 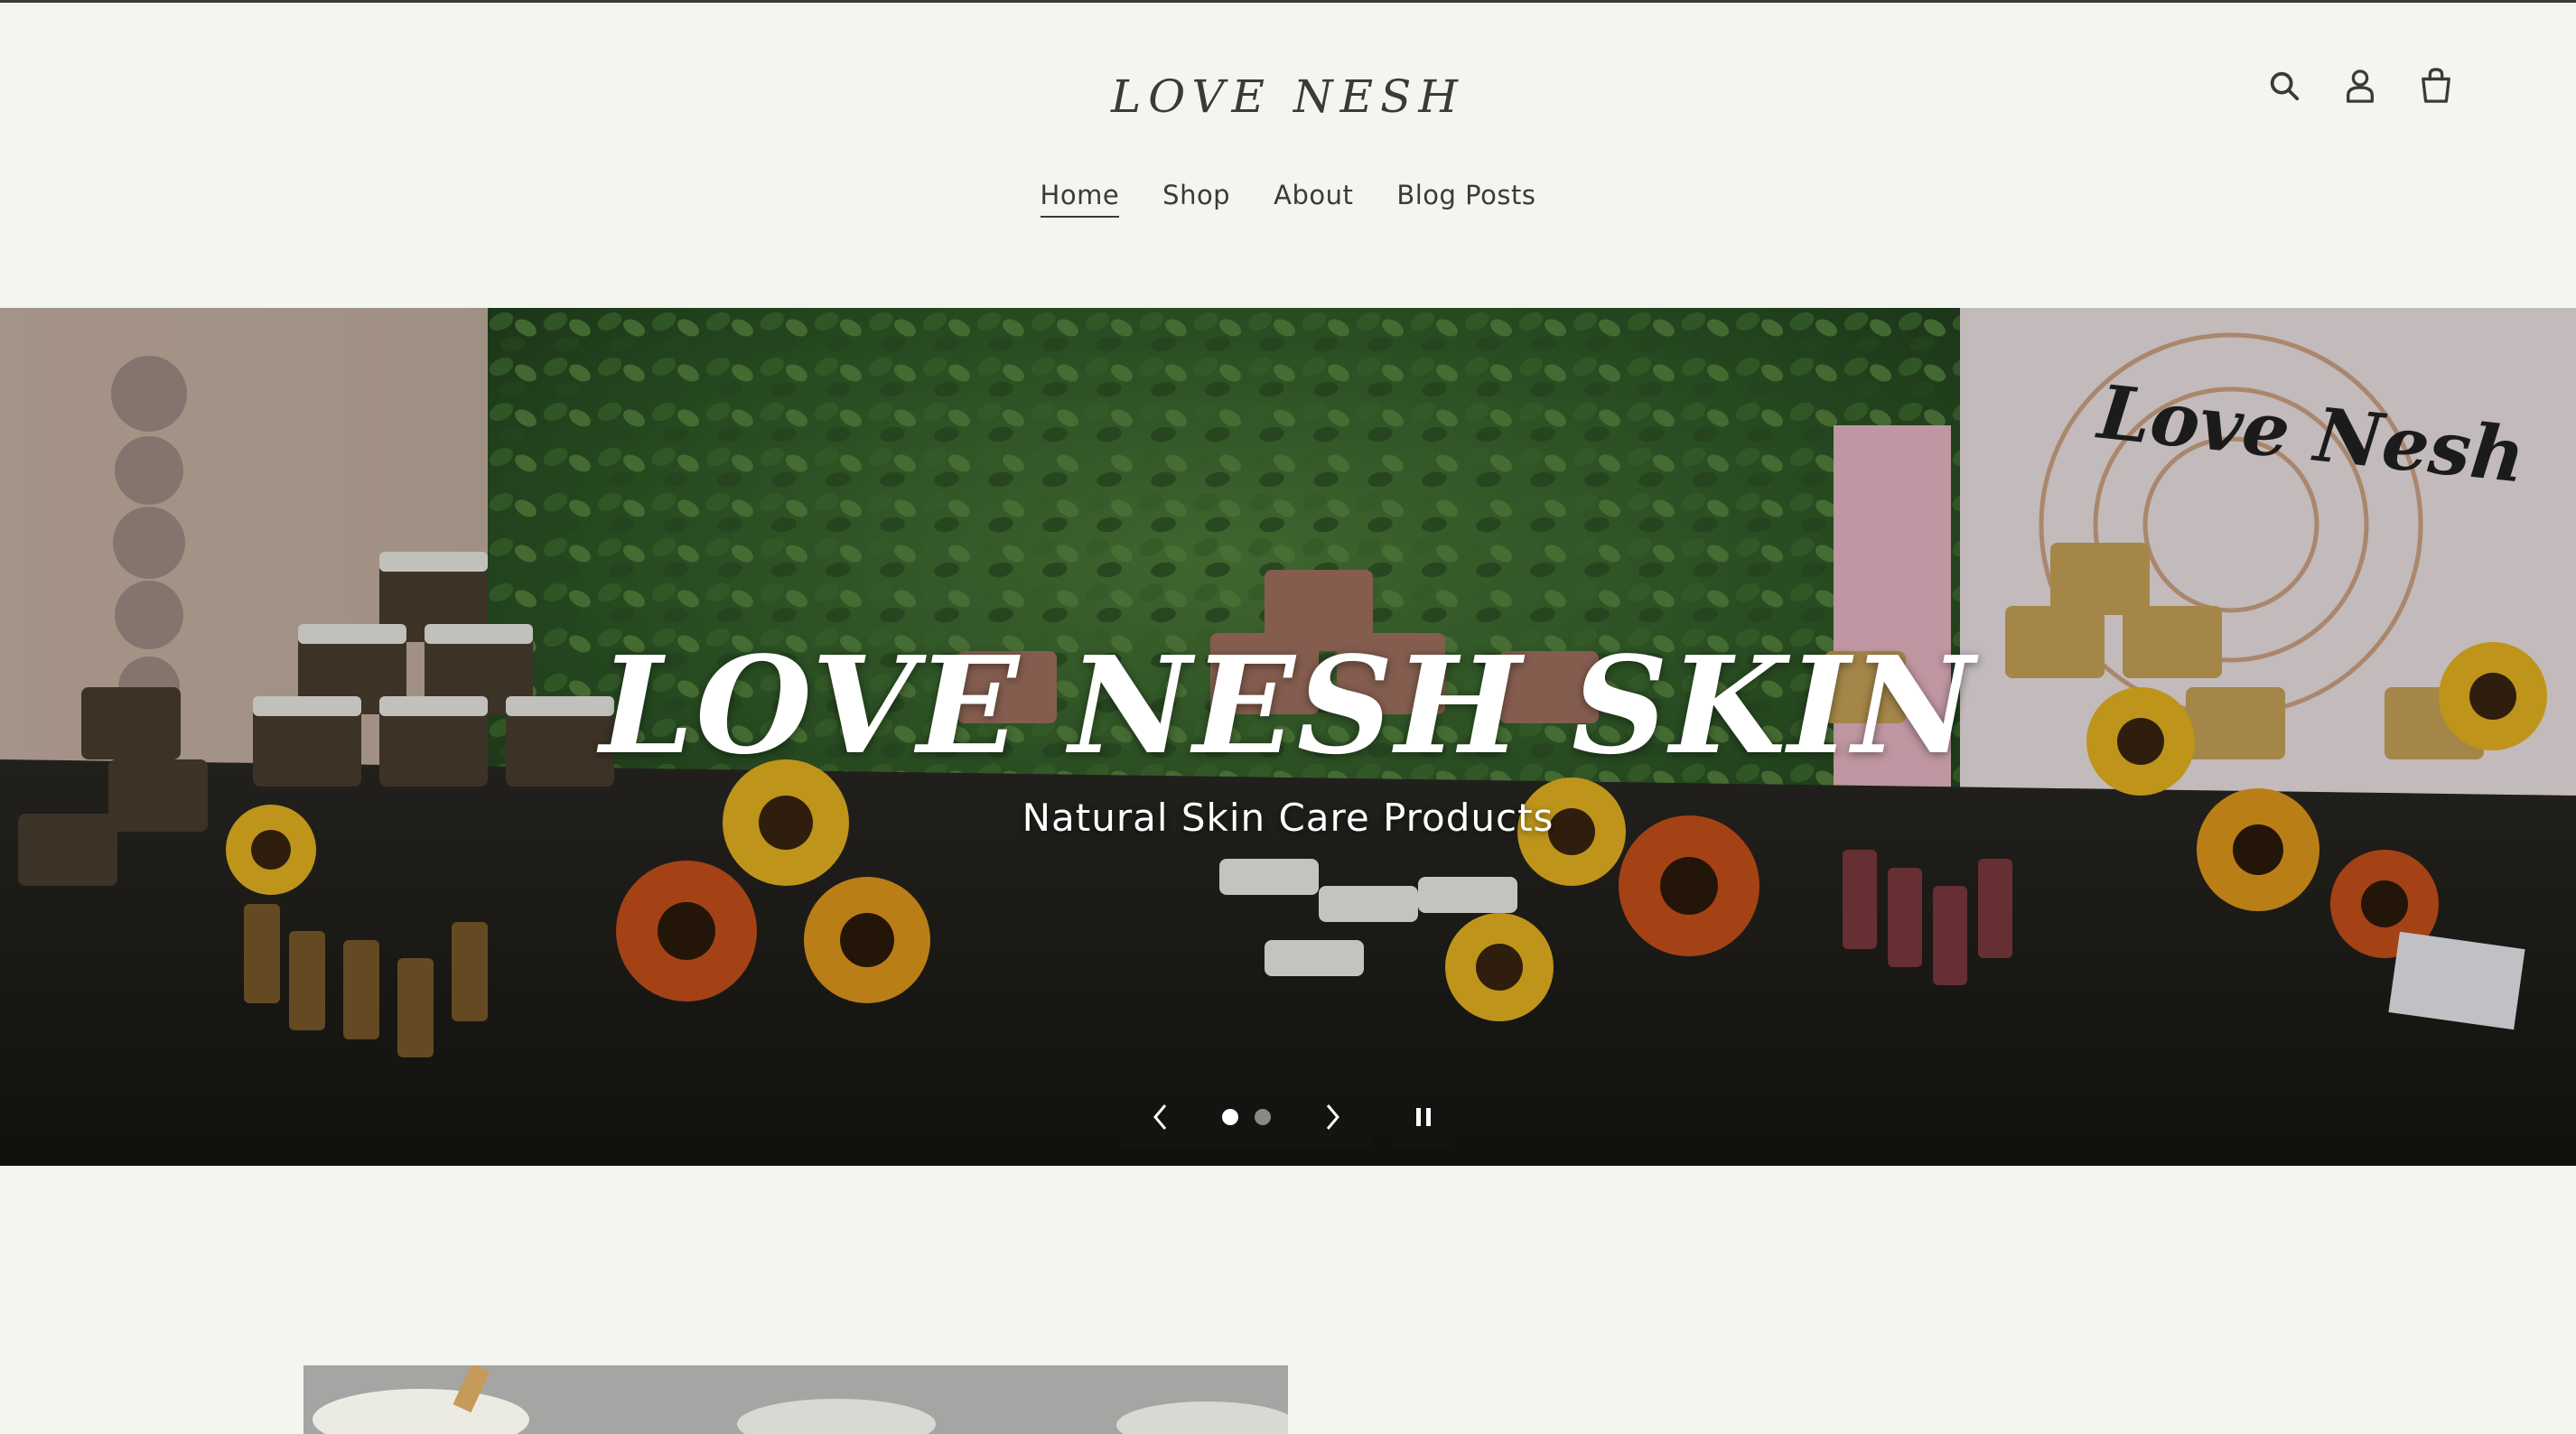 What do you see at coordinates (1160, 1117) in the screenshot?
I see `chevron-left-icon` at bounding box center [1160, 1117].